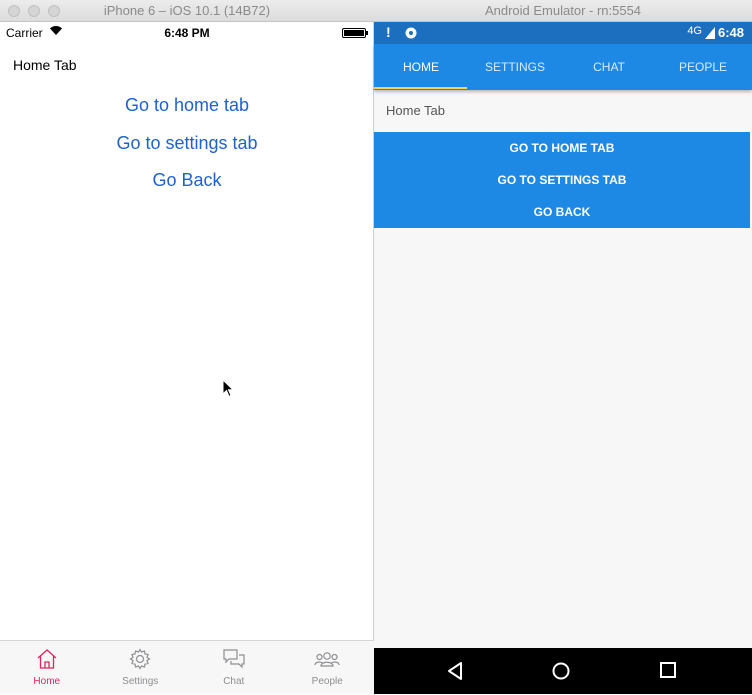 The image size is (752, 695). Describe the element at coordinates (562, 180) in the screenshot. I see `go-to-settings-tab-button: GO TO SETTINGS TAB` at that location.